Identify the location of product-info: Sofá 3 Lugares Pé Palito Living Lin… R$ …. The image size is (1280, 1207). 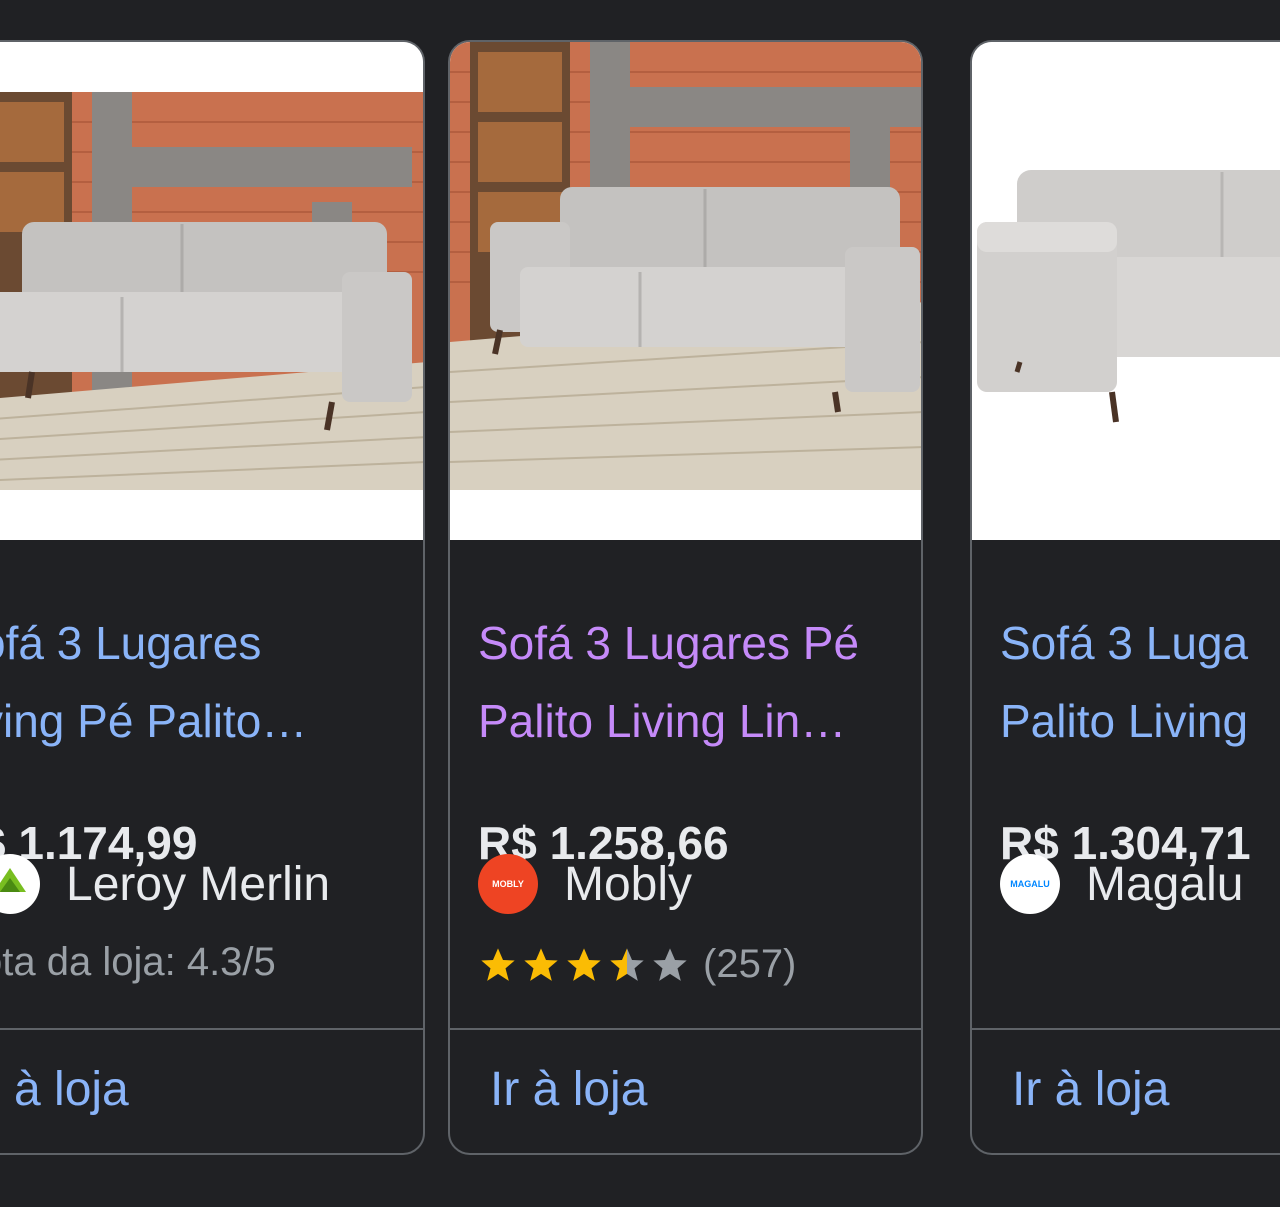
(699, 785).